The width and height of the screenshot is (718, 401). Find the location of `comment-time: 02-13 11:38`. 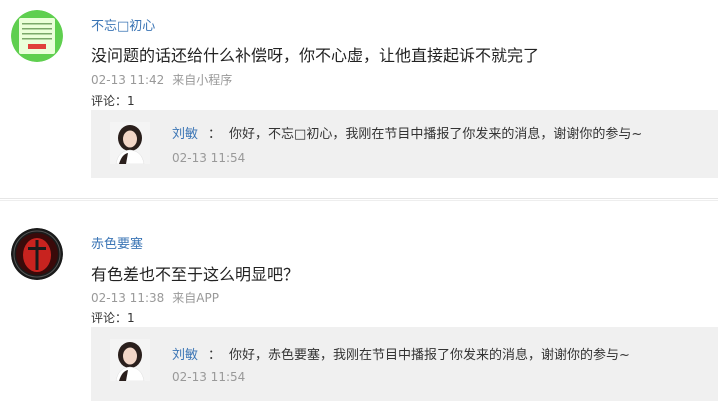

comment-time: 02-13 11:38 is located at coordinates (128, 298).